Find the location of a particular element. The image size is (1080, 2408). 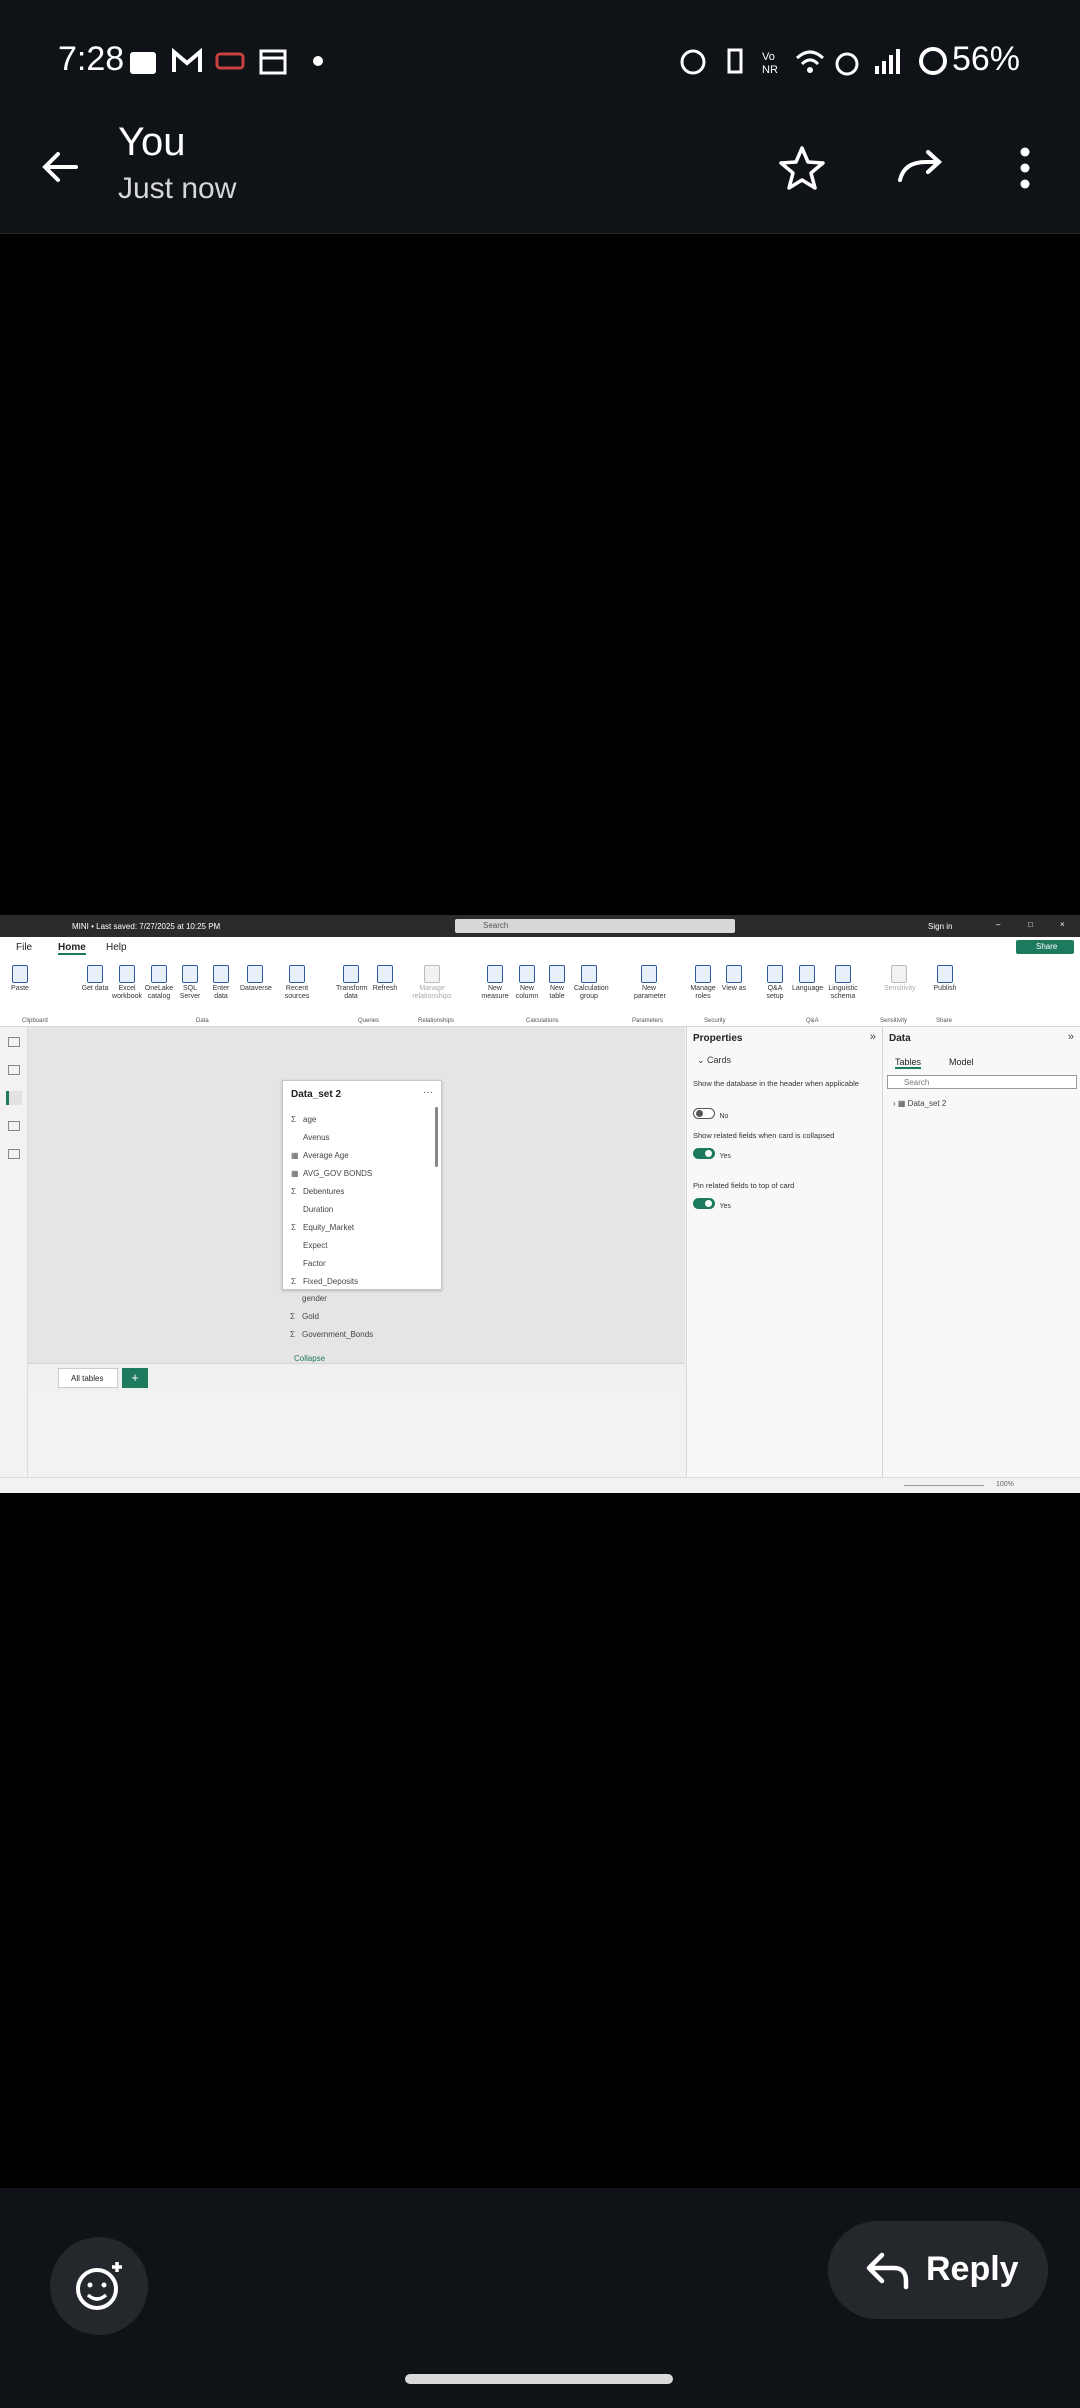

pbi-sign-in: Sign in is located at coordinates (940, 926).